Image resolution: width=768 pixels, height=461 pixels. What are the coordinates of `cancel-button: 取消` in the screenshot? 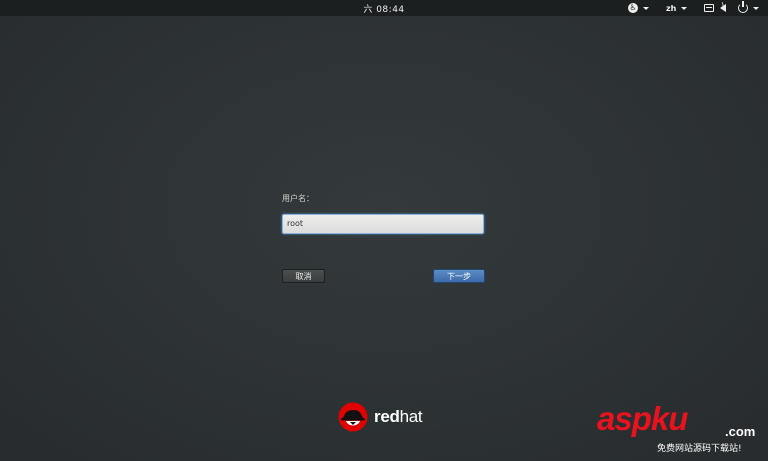 It's located at (303, 276).